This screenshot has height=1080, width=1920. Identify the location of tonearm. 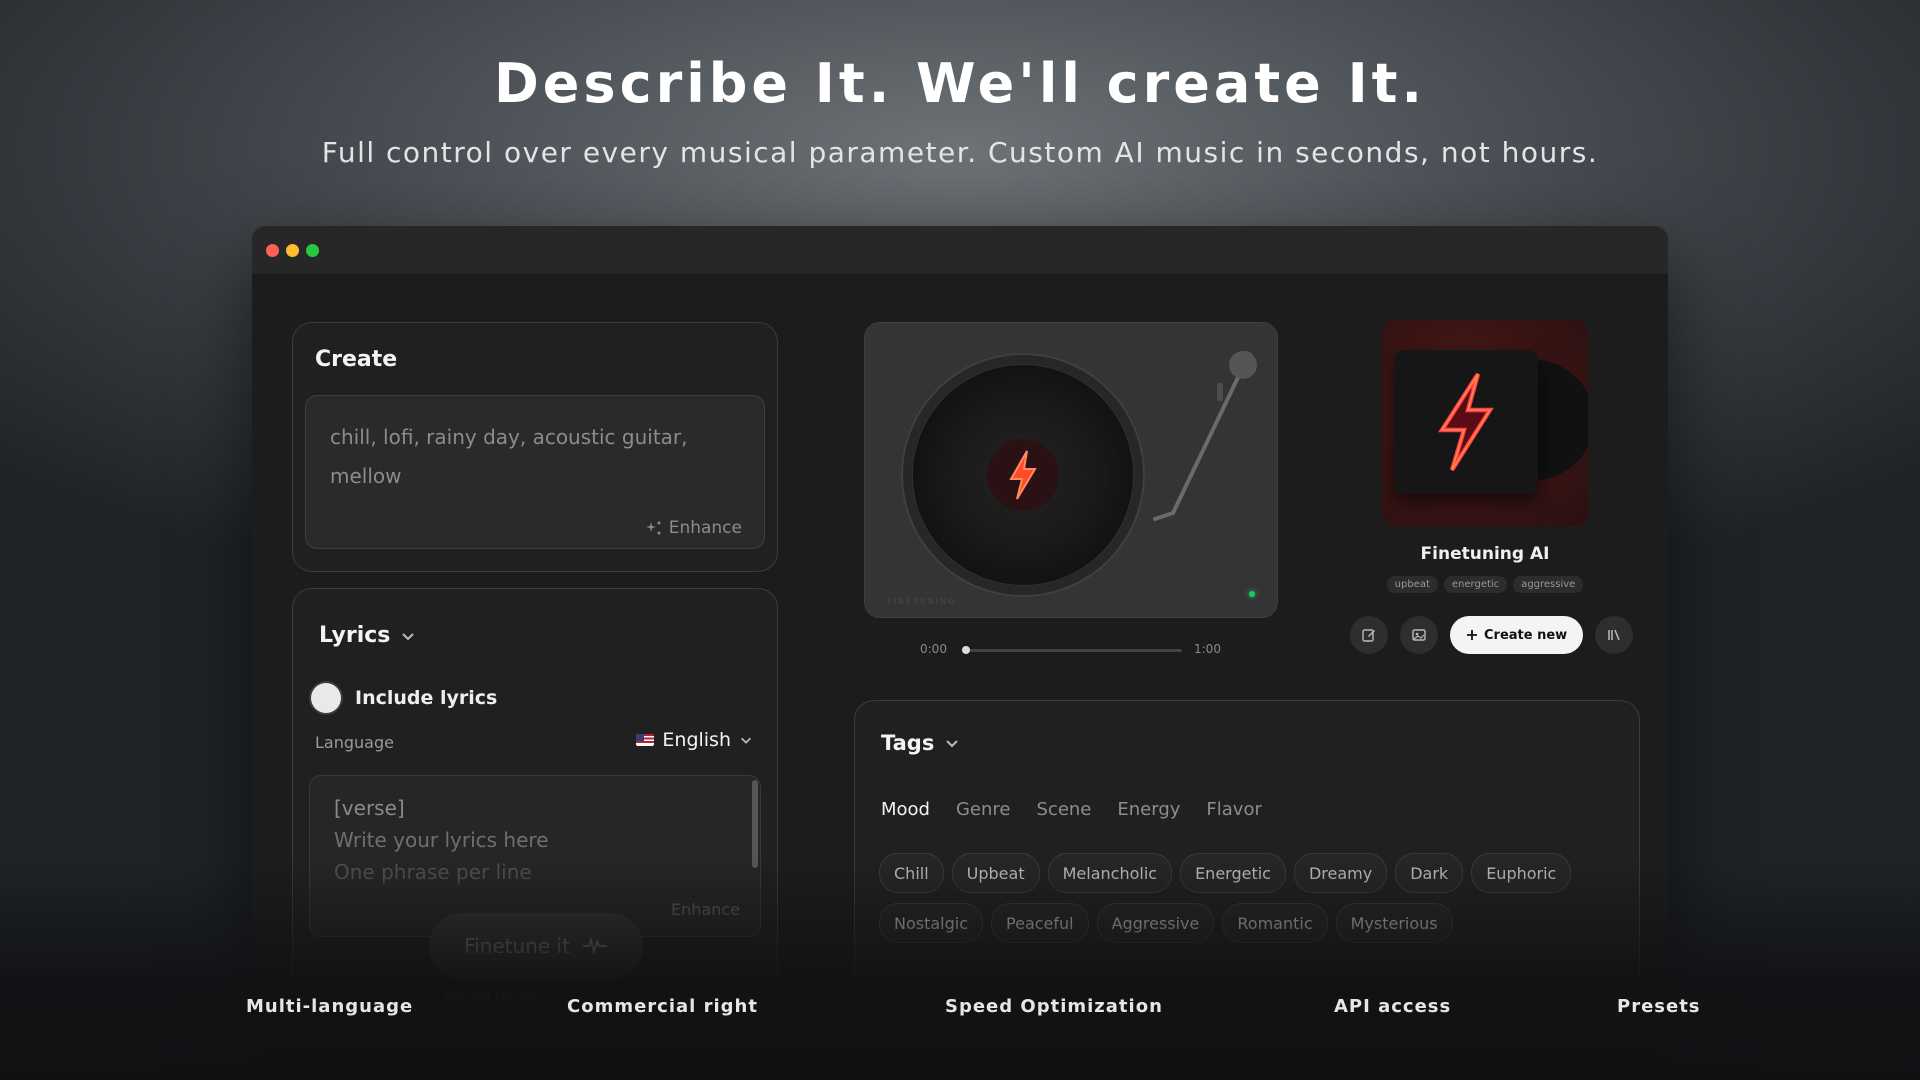
(1071, 470).